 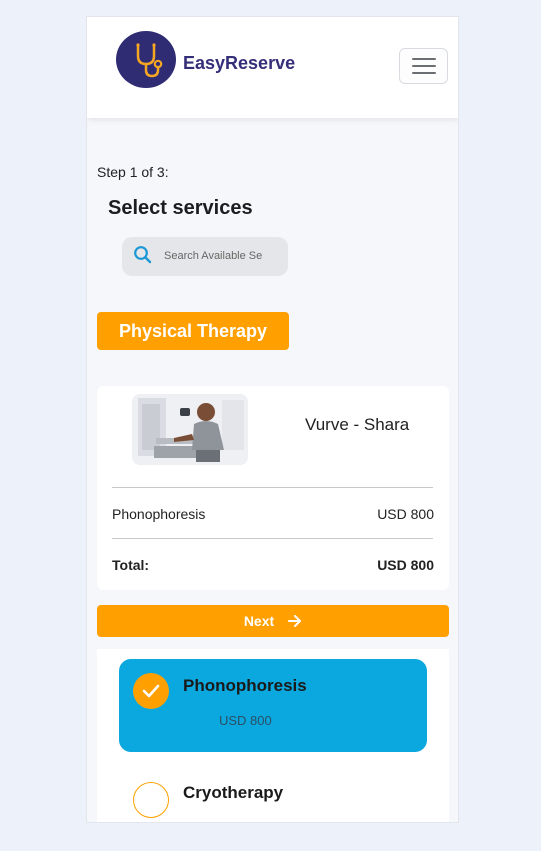 What do you see at coordinates (357, 424) in the screenshot?
I see `provider-name: Vurve - Shara` at bounding box center [357, 424].